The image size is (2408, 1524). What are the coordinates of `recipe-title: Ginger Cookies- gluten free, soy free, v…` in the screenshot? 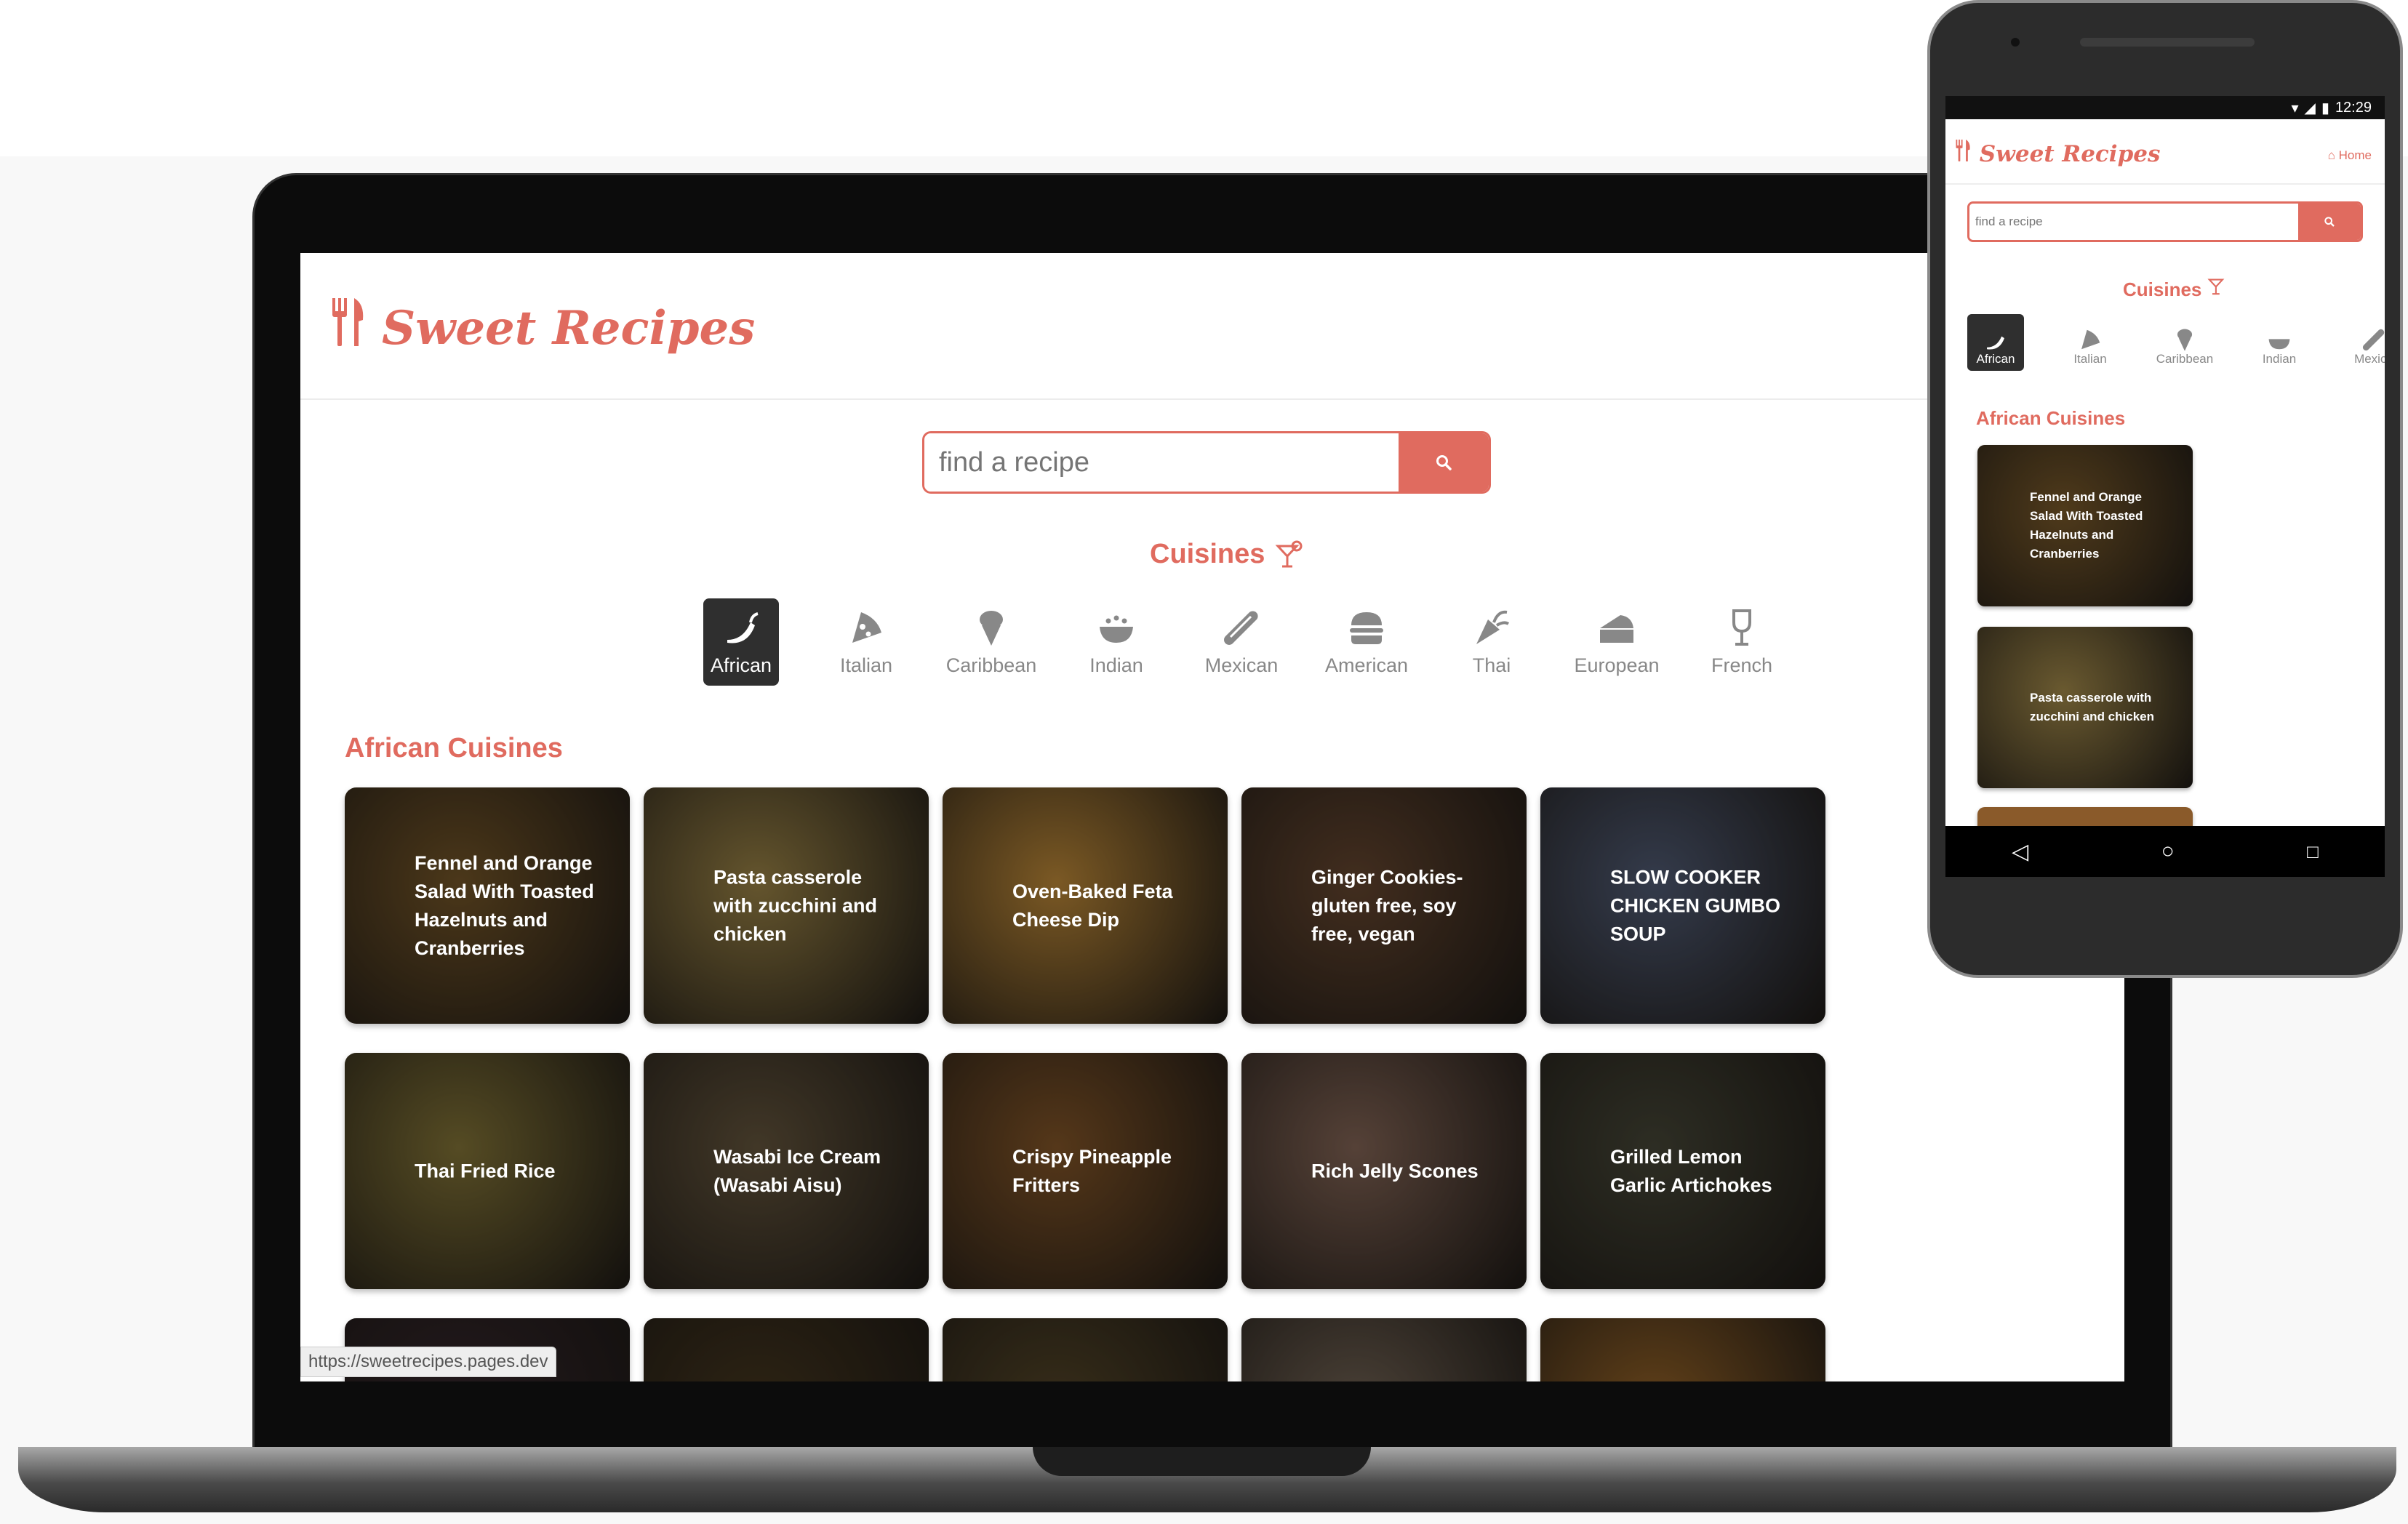 It's located at (1387, 905).